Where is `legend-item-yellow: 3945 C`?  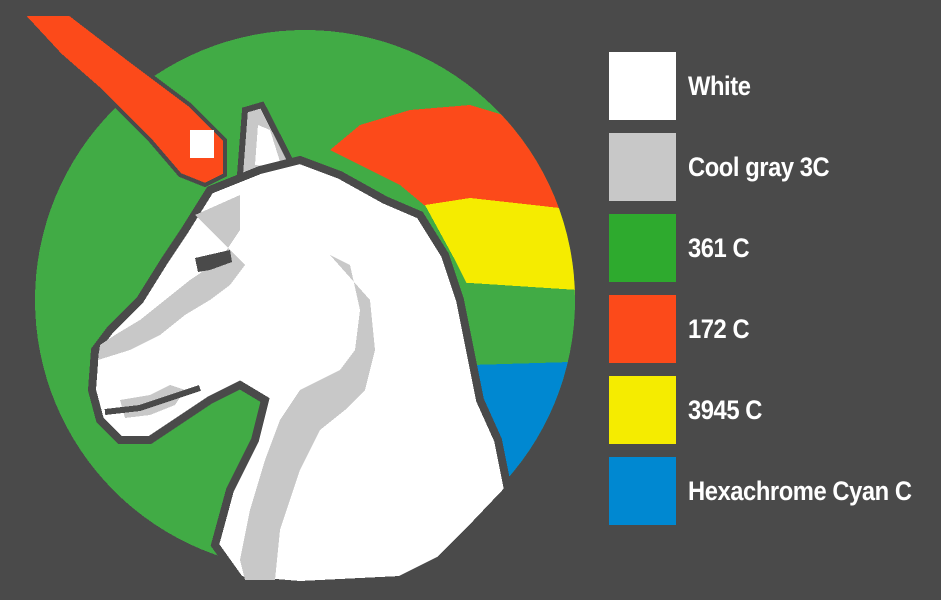 legend-item-yellow: 3945 C is located at coordinates (769, 410).